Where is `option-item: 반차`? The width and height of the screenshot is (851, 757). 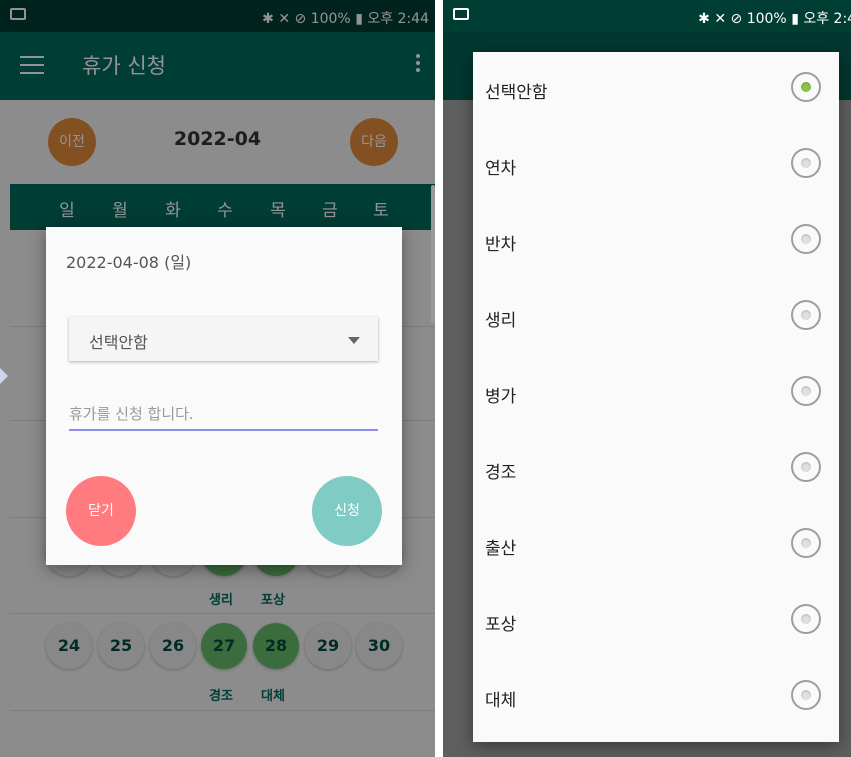
option-item: 반차 is located at coordinates (656, 242).